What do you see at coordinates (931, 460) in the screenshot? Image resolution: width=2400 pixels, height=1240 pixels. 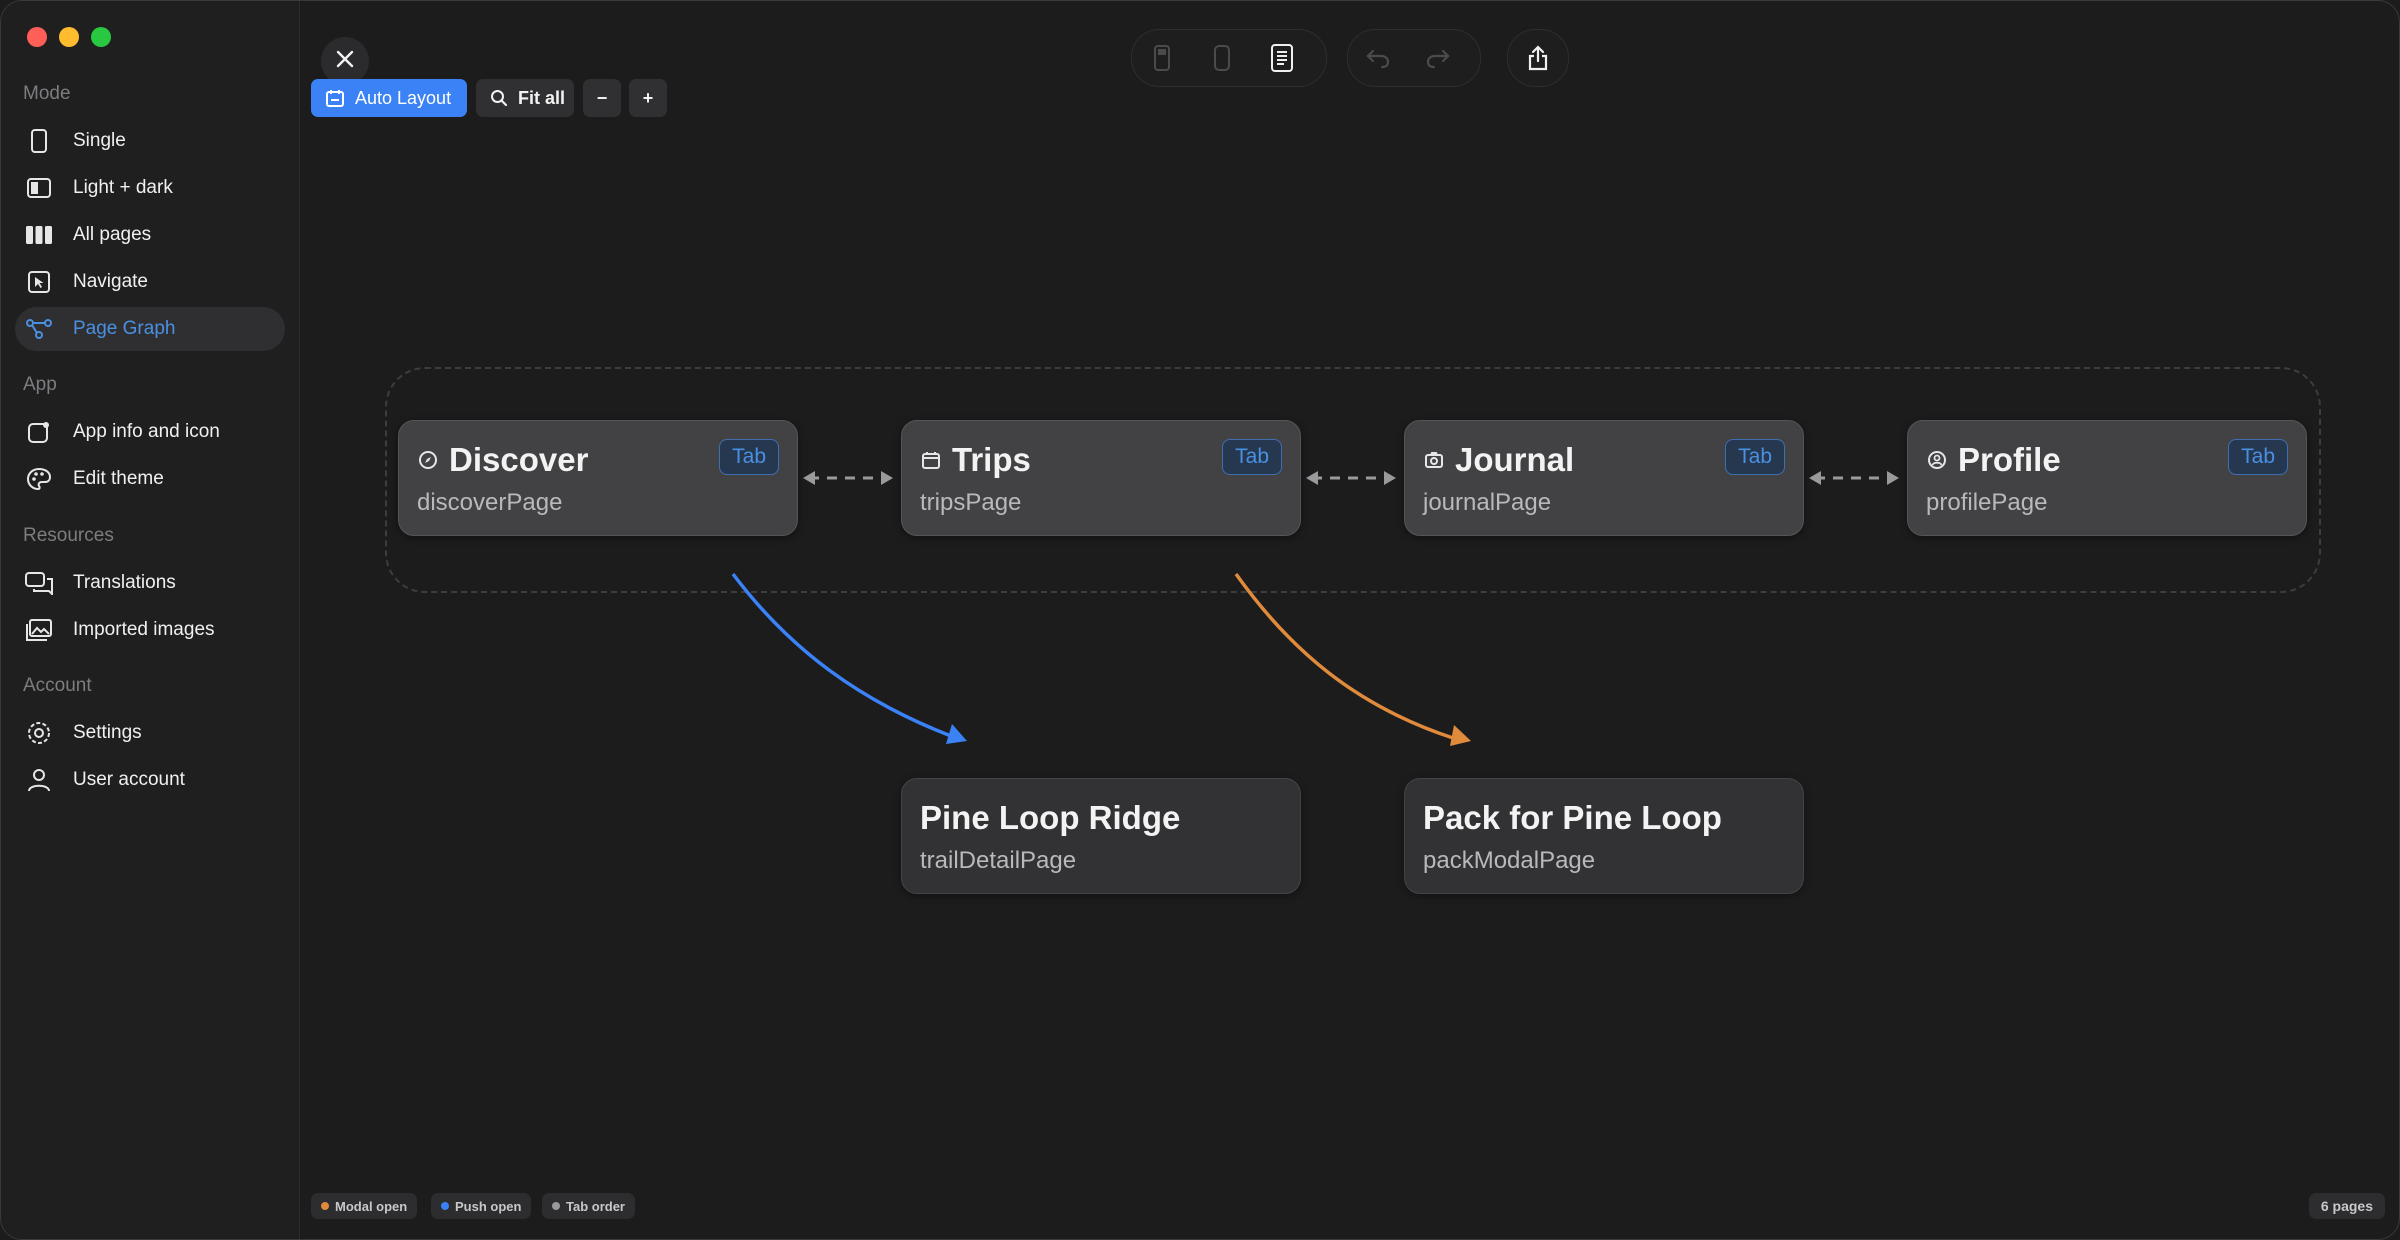 I see `calendar-icon` at bounding box center [931, 460].